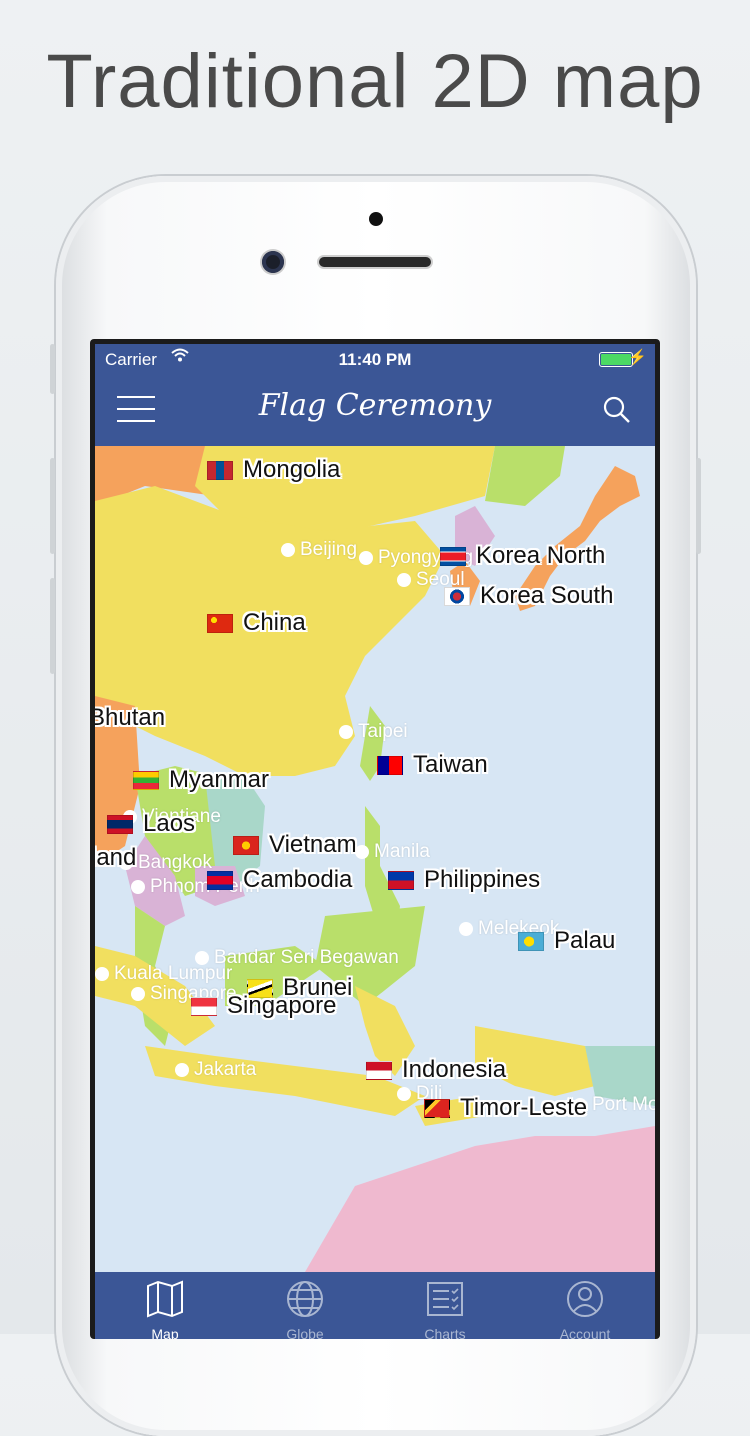 The height and width of the screenshot is (1436, 750). What do you see at coordinates (220, 624) in the screenshot?
I see `china-flag-icon` at bounding box center [220, 624].